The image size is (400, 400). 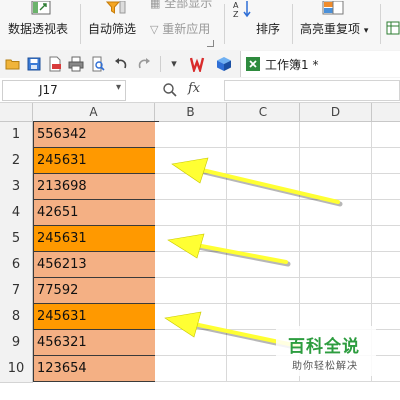 What do you see at coordinates (174, 64) in the screenshot?
I see `customize-dropdown-icon: ▾` at bounding box center [174, 64].